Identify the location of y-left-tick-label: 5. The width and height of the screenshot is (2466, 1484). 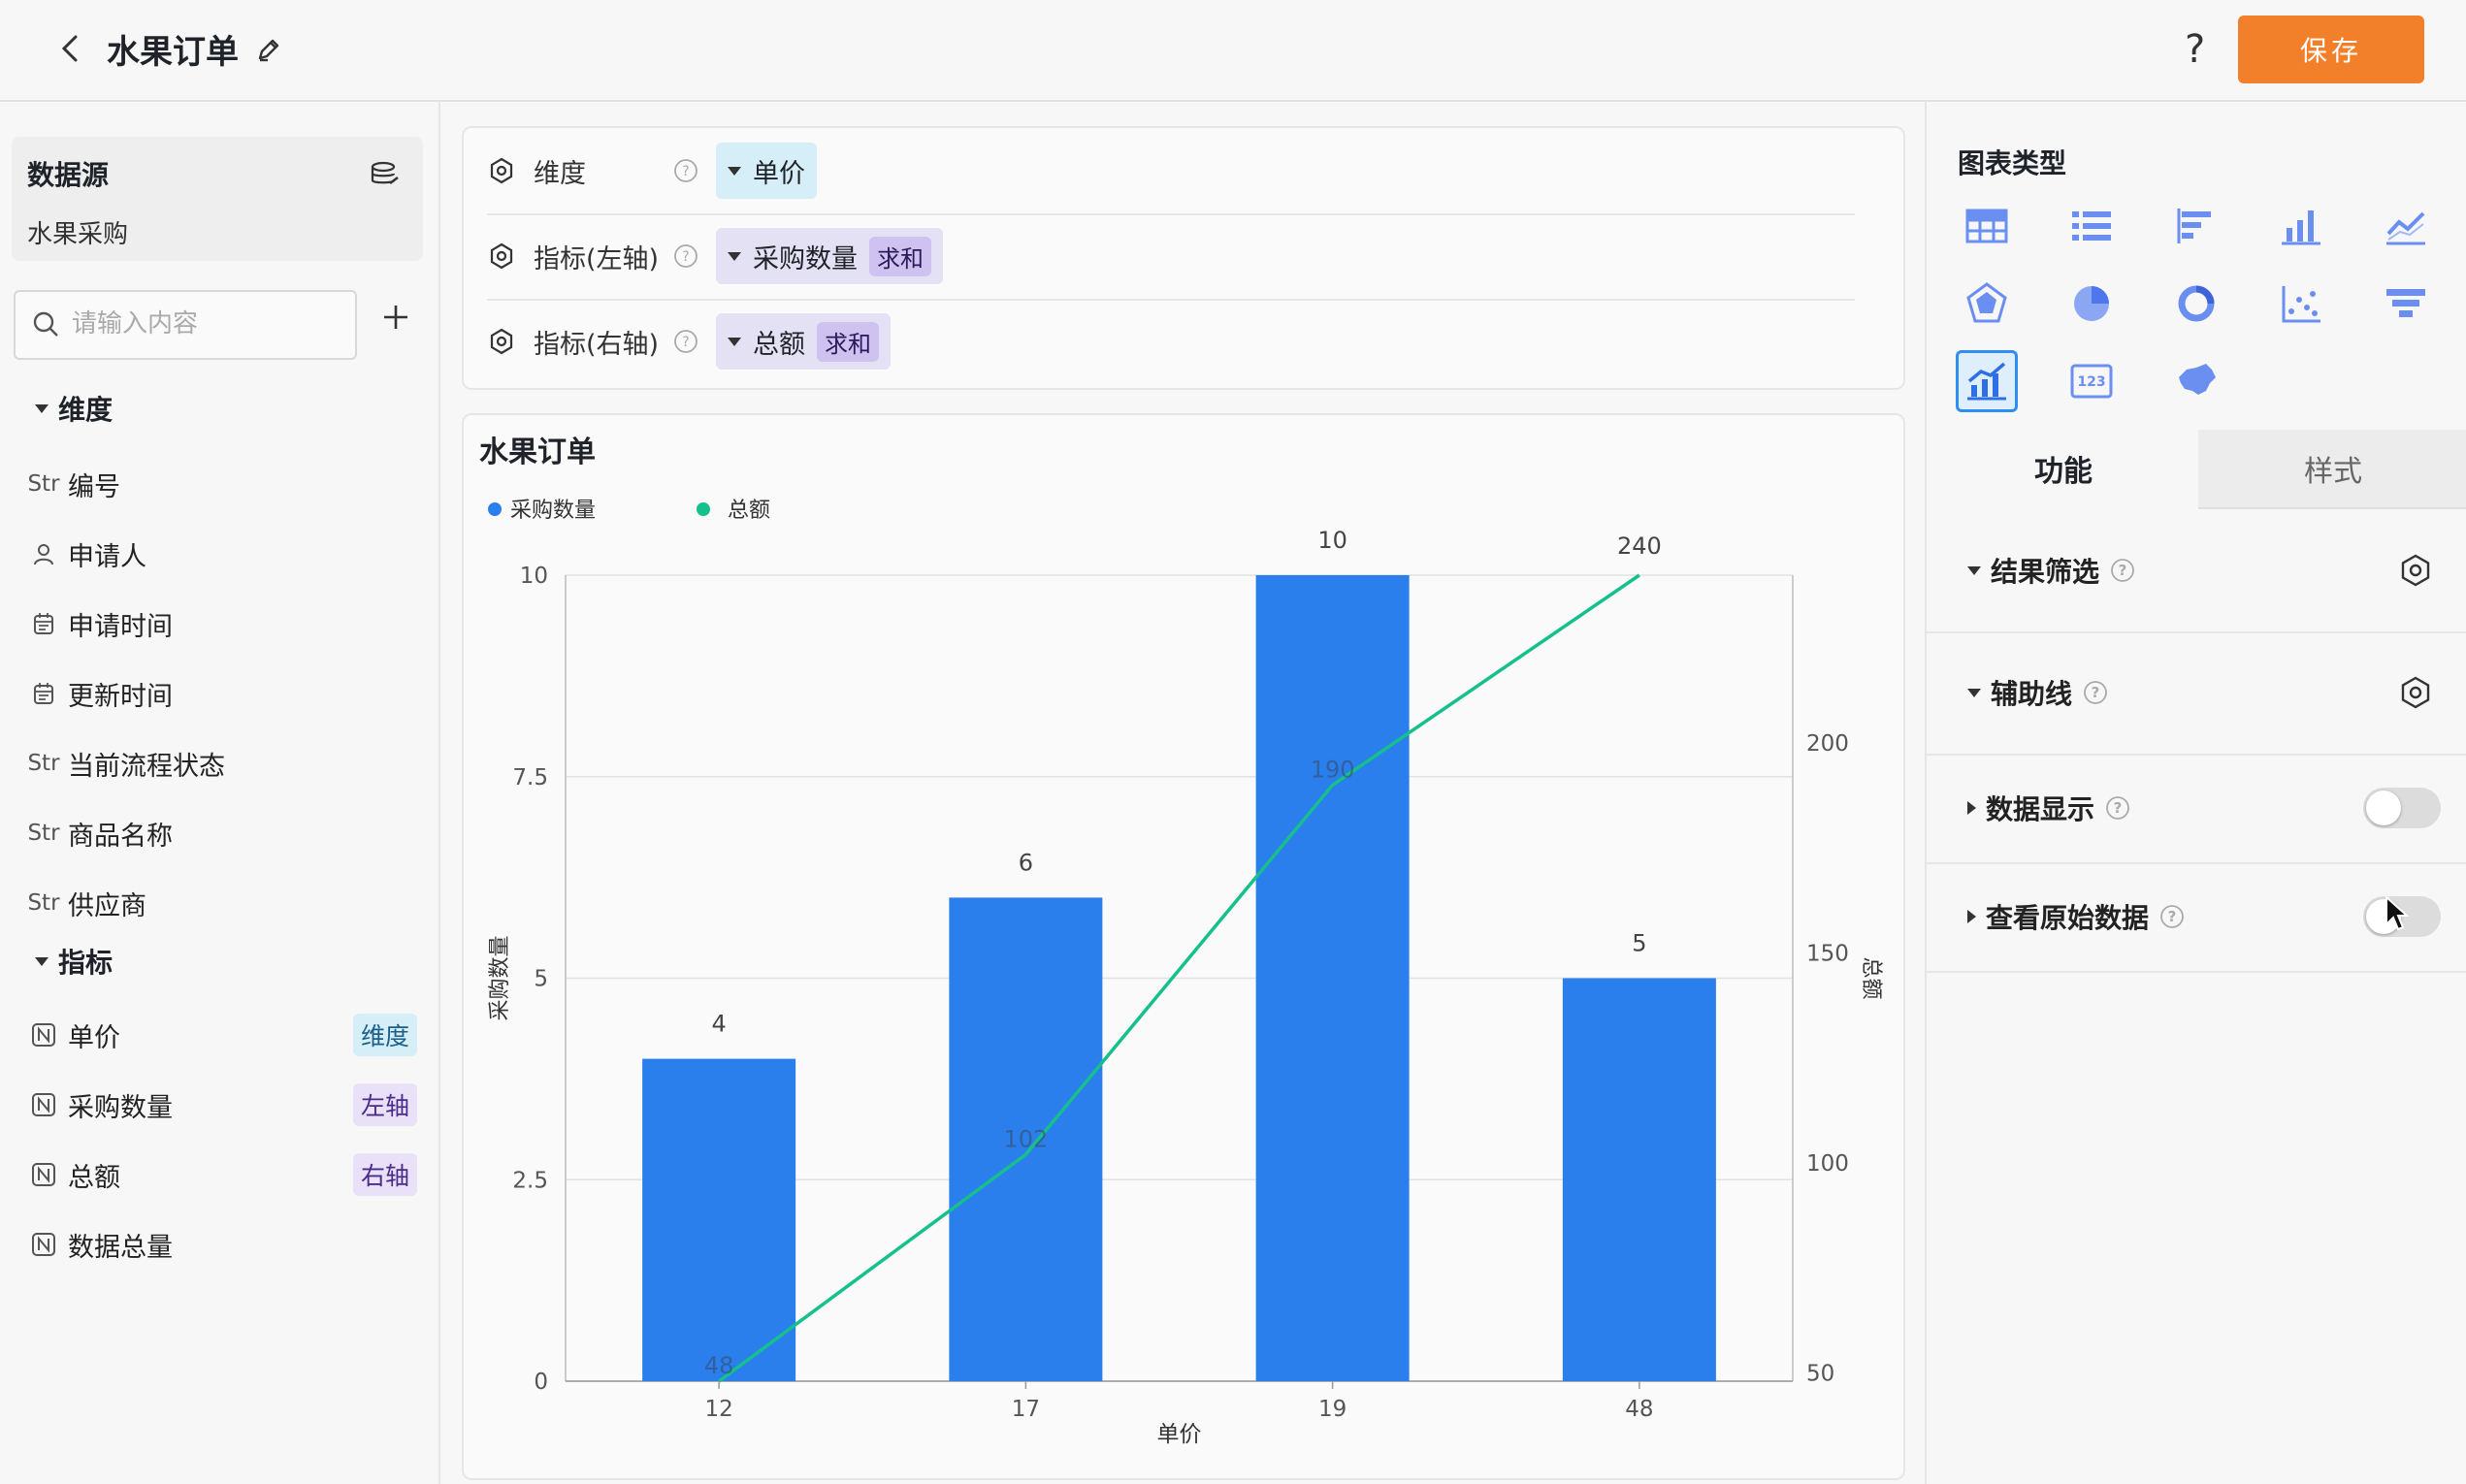
(541, 979).